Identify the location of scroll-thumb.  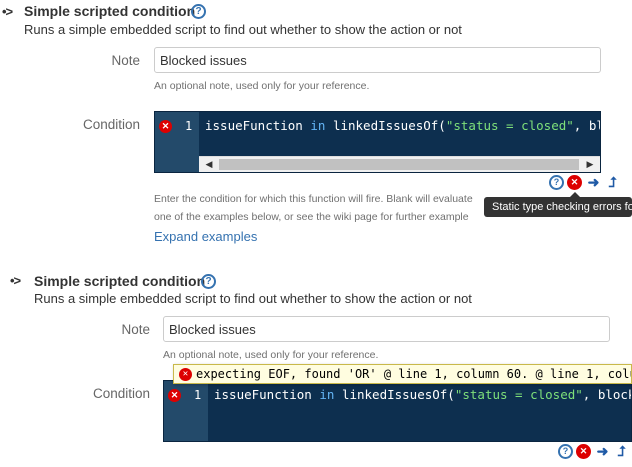
(399, 164).